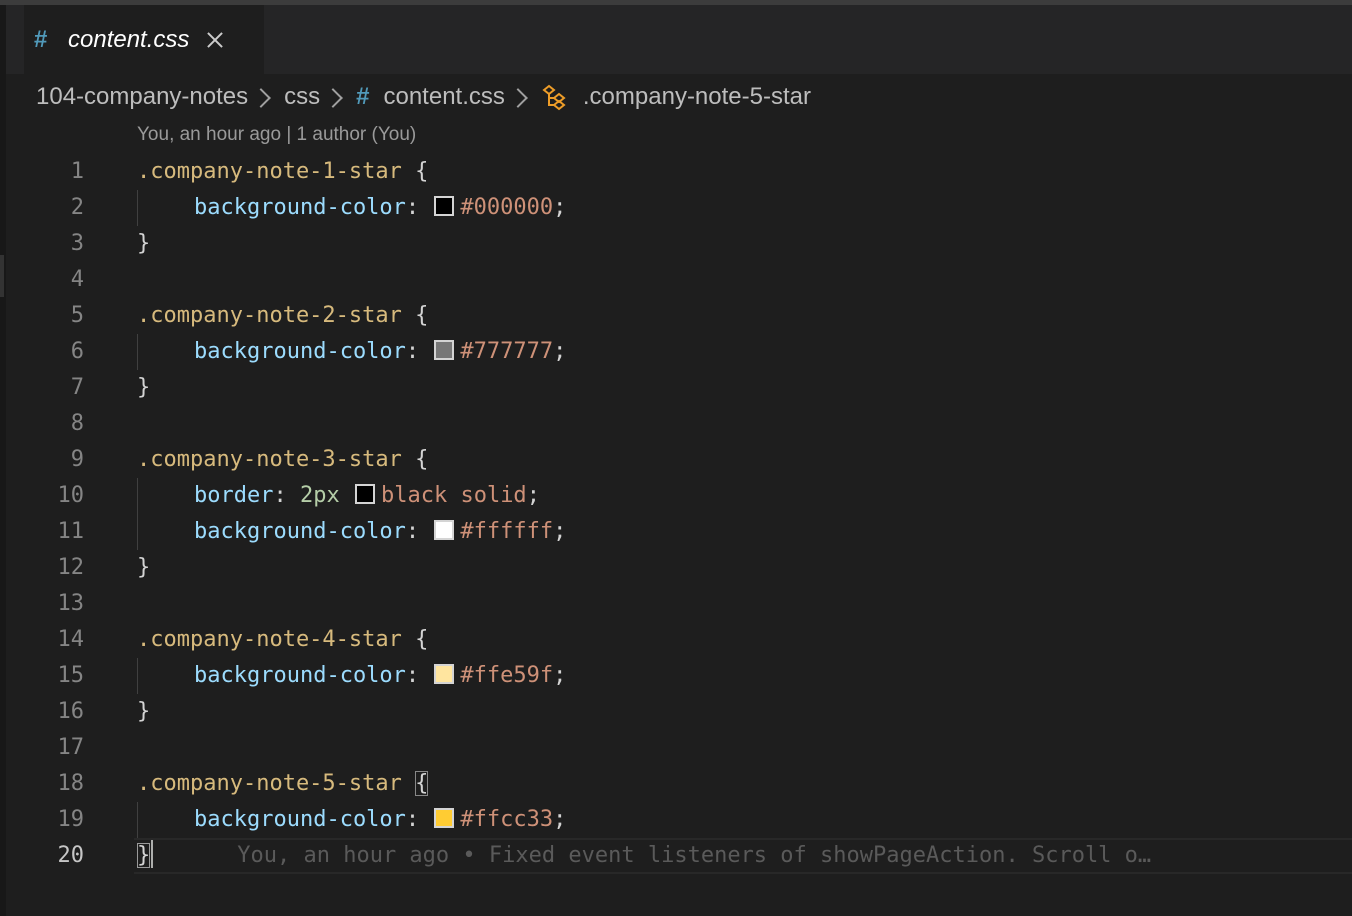  Describe the element at coordinates (679, 784) in the screenshot. I see `code-line: 18 .company-note-5-star {` at that location.